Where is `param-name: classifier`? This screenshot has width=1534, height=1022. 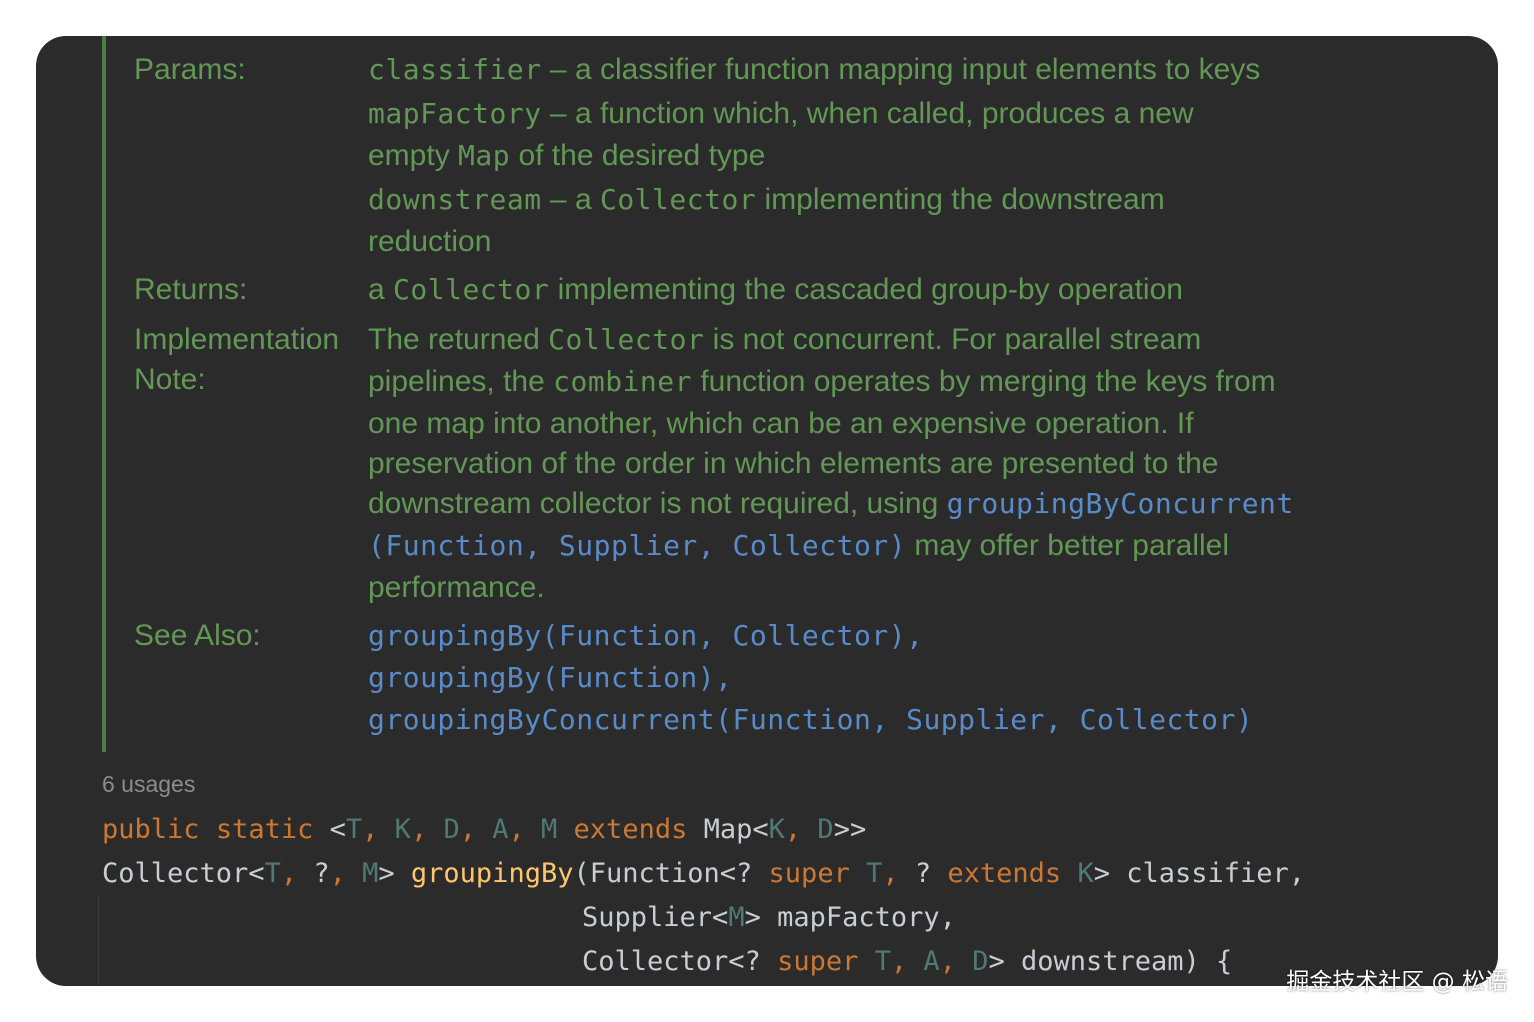 param-name: classifier is located at coordinates (455, 69).